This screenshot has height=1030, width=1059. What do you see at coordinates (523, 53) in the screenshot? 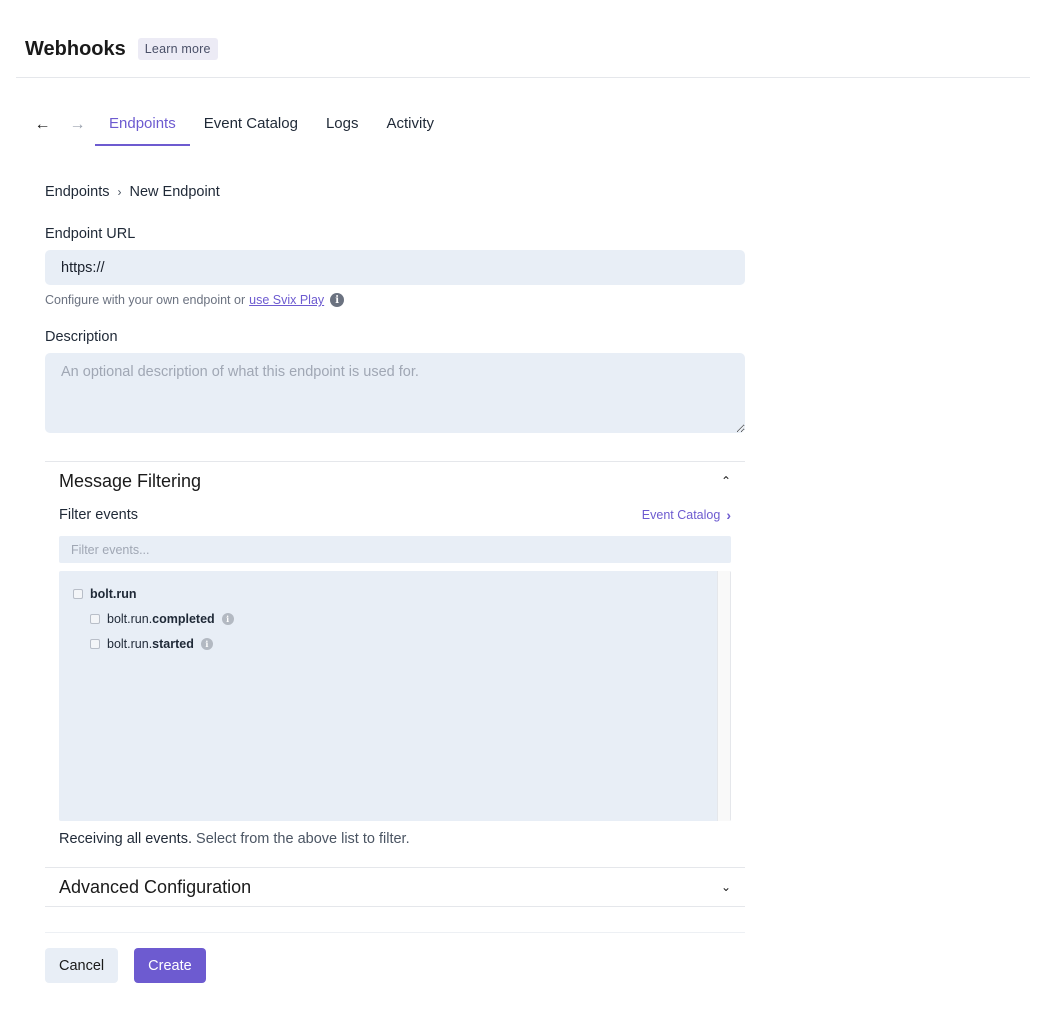
I see `page-header: Webhooks Learn more` at bounding box center [523, 53].